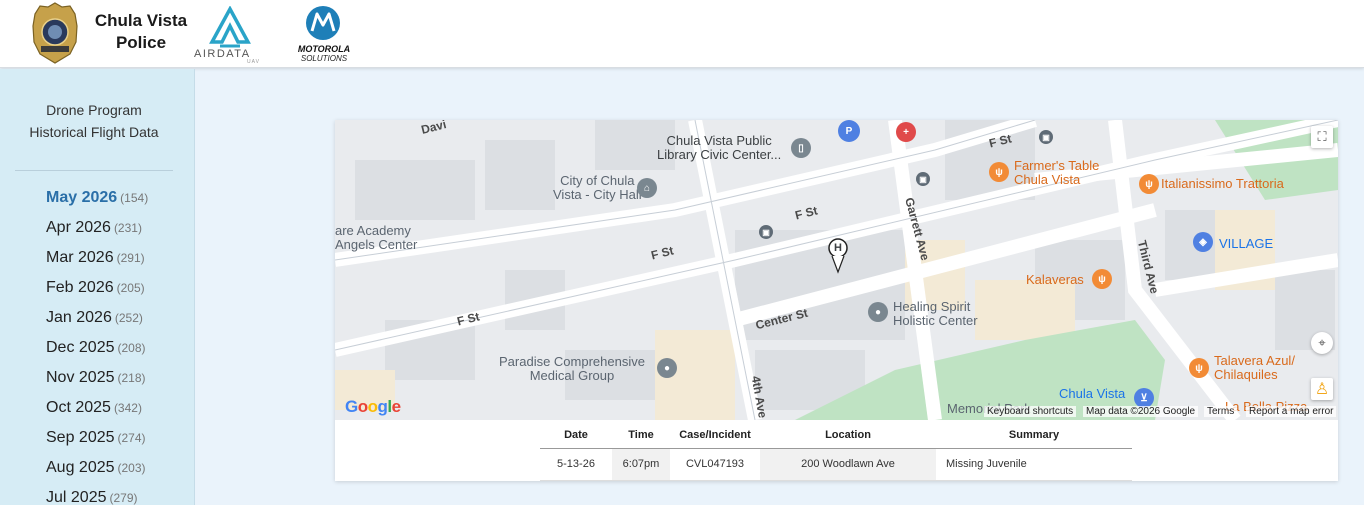 The width and height of the screenshot is (1364, 505). Describe the element at coordinates (576, 464) in the screenshot. I see `cell-date: 5-13-26` at that location.